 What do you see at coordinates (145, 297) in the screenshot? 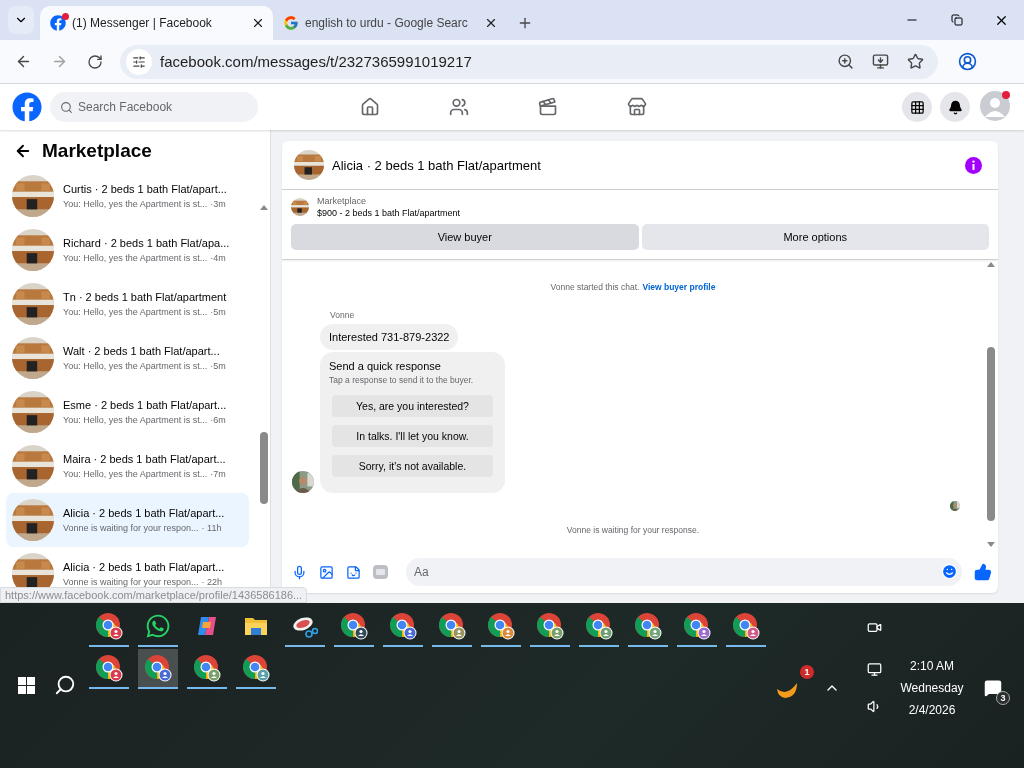
I see `conversation-title: Tn · 2 beds 1 bath Flat/apartment` at bounding box center [145, 297].